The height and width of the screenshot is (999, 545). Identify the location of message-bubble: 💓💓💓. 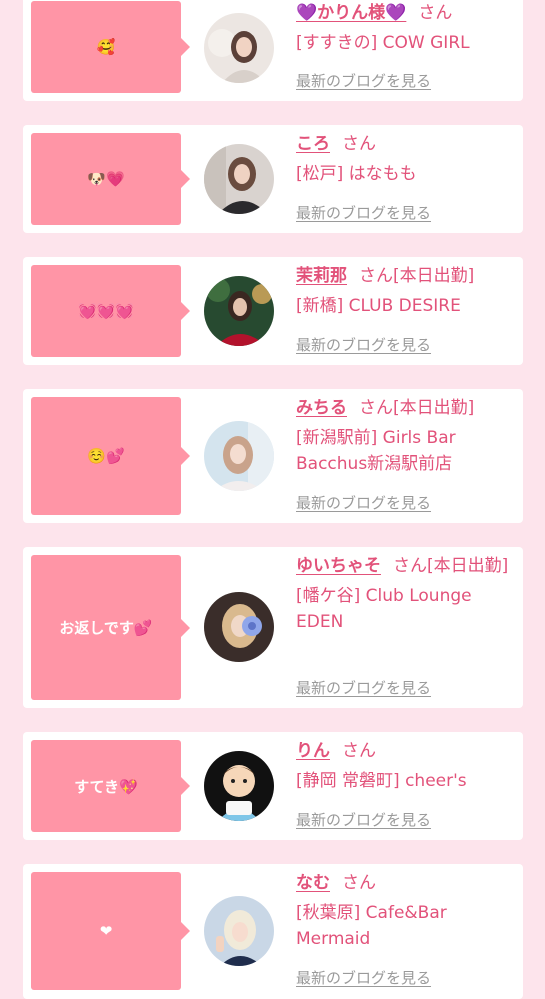
(110, 311).